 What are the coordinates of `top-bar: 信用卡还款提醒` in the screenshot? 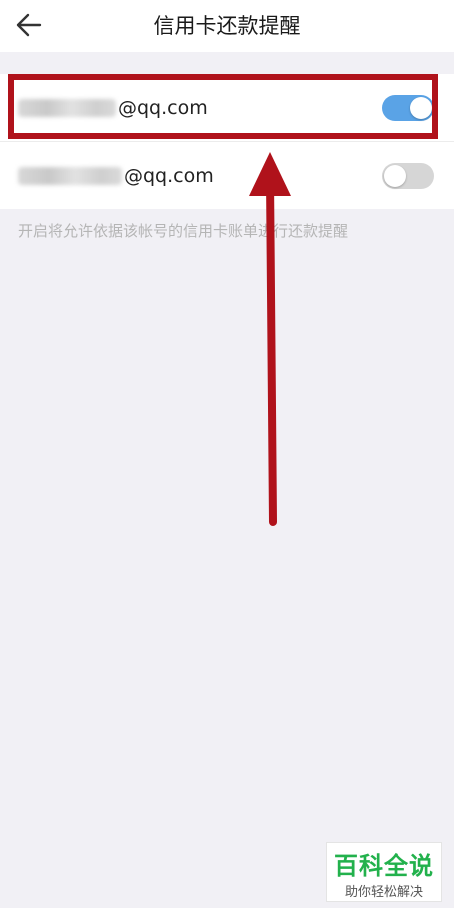 It's located at (227, 26).